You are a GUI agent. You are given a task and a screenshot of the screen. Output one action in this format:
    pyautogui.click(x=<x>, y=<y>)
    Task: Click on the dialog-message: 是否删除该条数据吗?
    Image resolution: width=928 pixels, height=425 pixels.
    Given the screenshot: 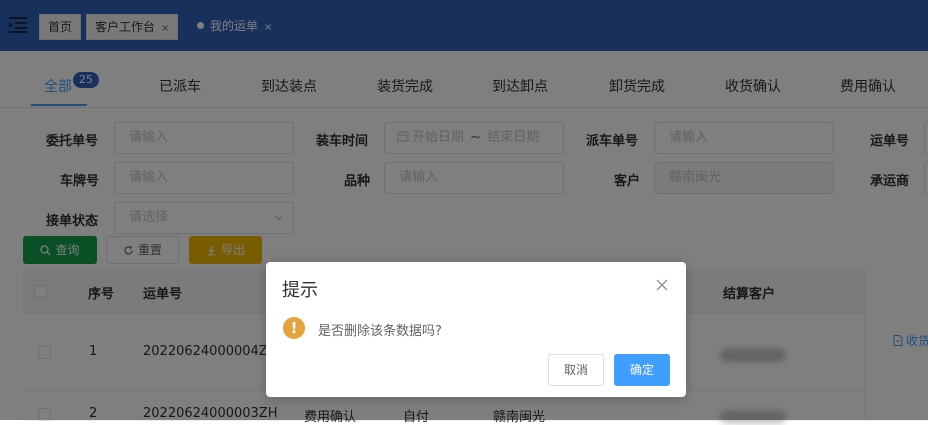 What is the action you would take?
    pyautogui.click(x=380, y=331)
    